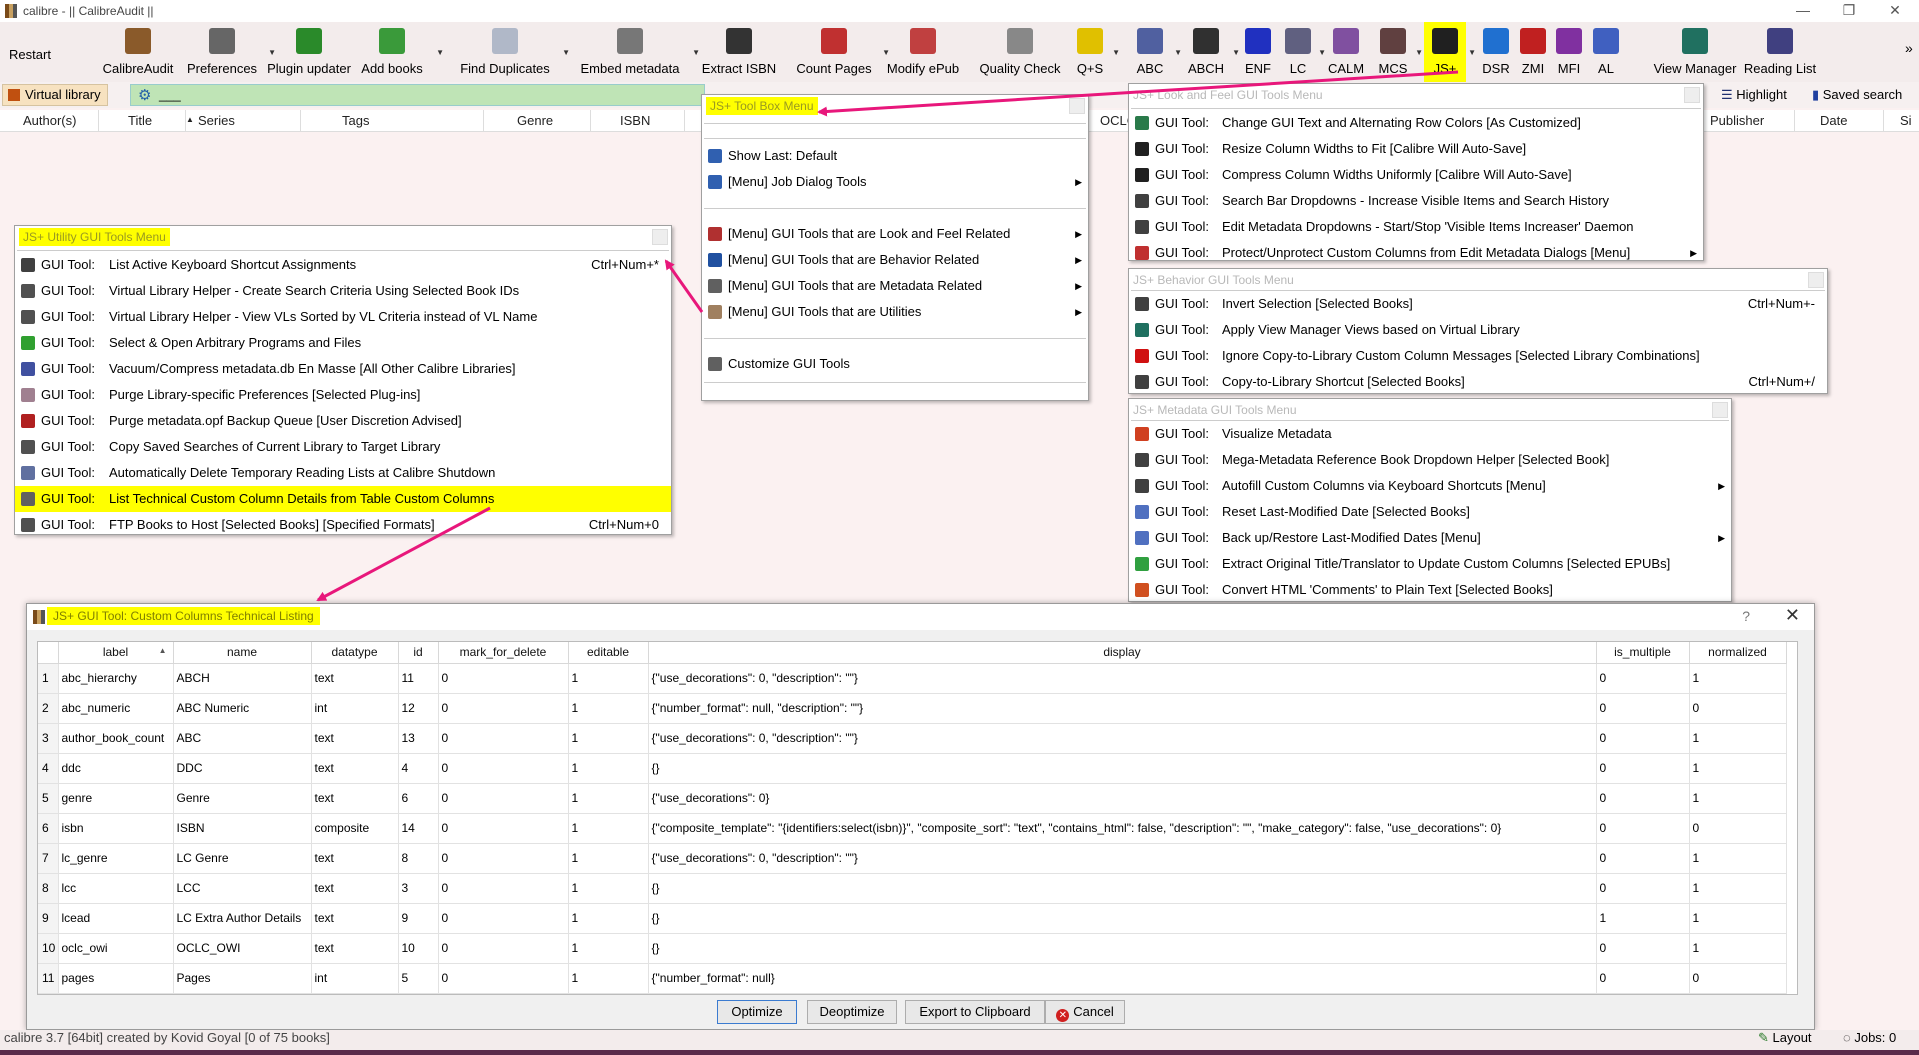  I want to click on column-header-name: name, so click(242, 653).